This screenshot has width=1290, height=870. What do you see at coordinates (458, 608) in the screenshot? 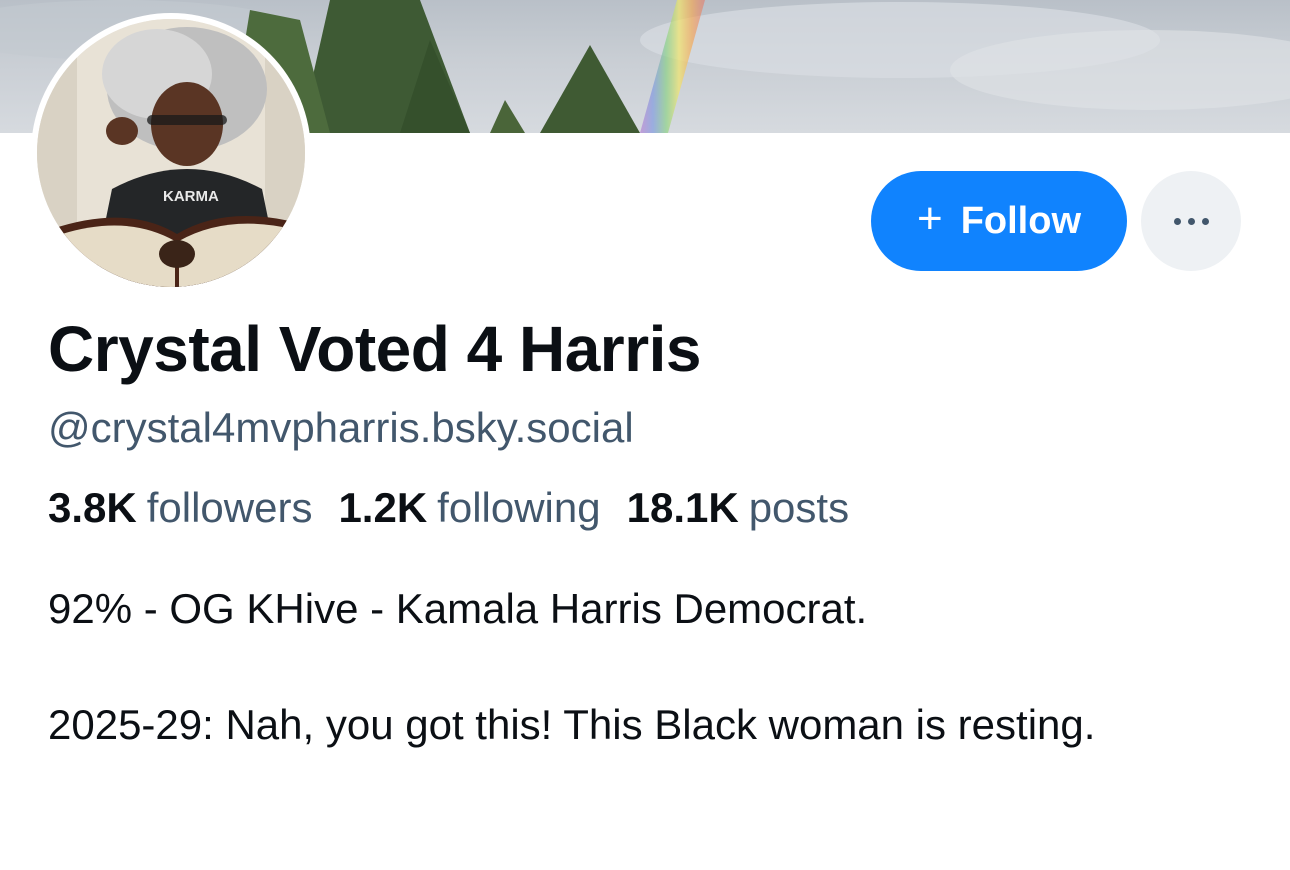
I see `bio-line: 92% - OG KHive - Kamala Harris Democrat.` at bounding box center [458, 608].